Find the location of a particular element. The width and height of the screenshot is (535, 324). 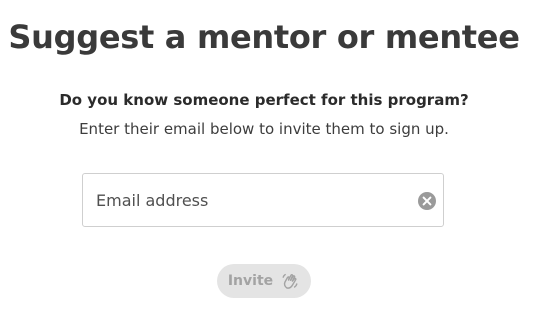

waving-hand-icon is located at coordinates (290, 281).